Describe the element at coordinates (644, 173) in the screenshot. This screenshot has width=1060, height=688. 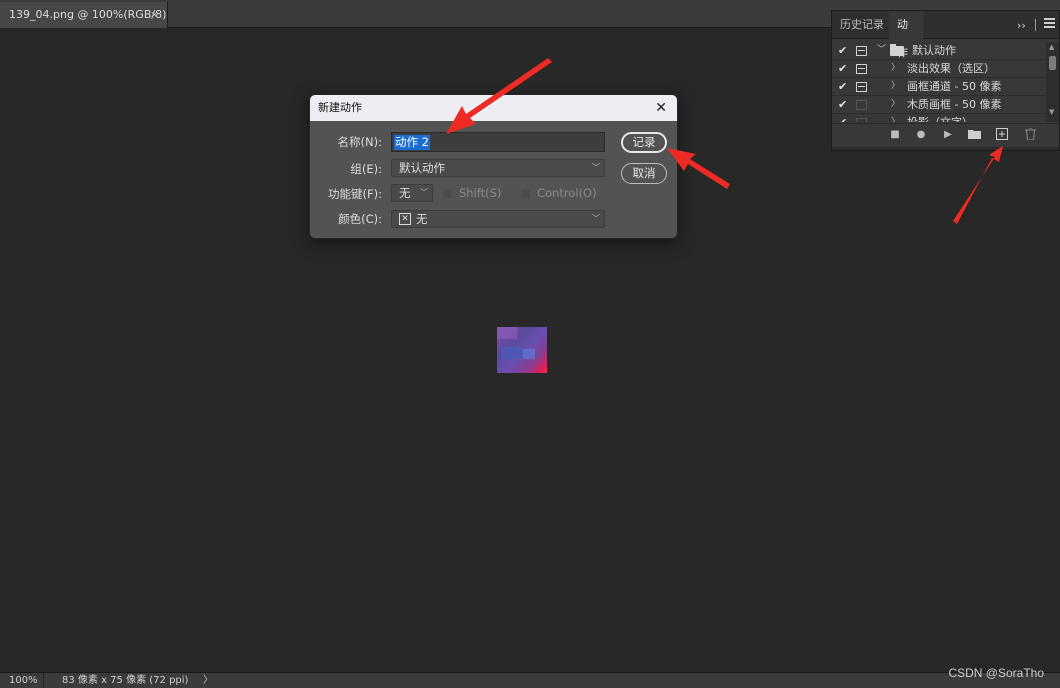
I see `cancel-button: 取消` at that location.